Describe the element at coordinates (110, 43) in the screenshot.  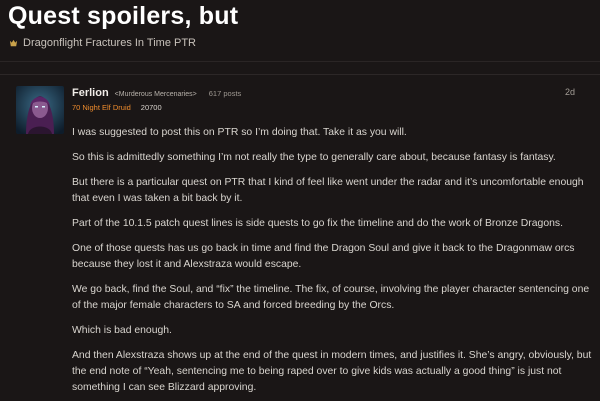
I see `category-label: Dragonflight Fractures In Time PTR` at that location.